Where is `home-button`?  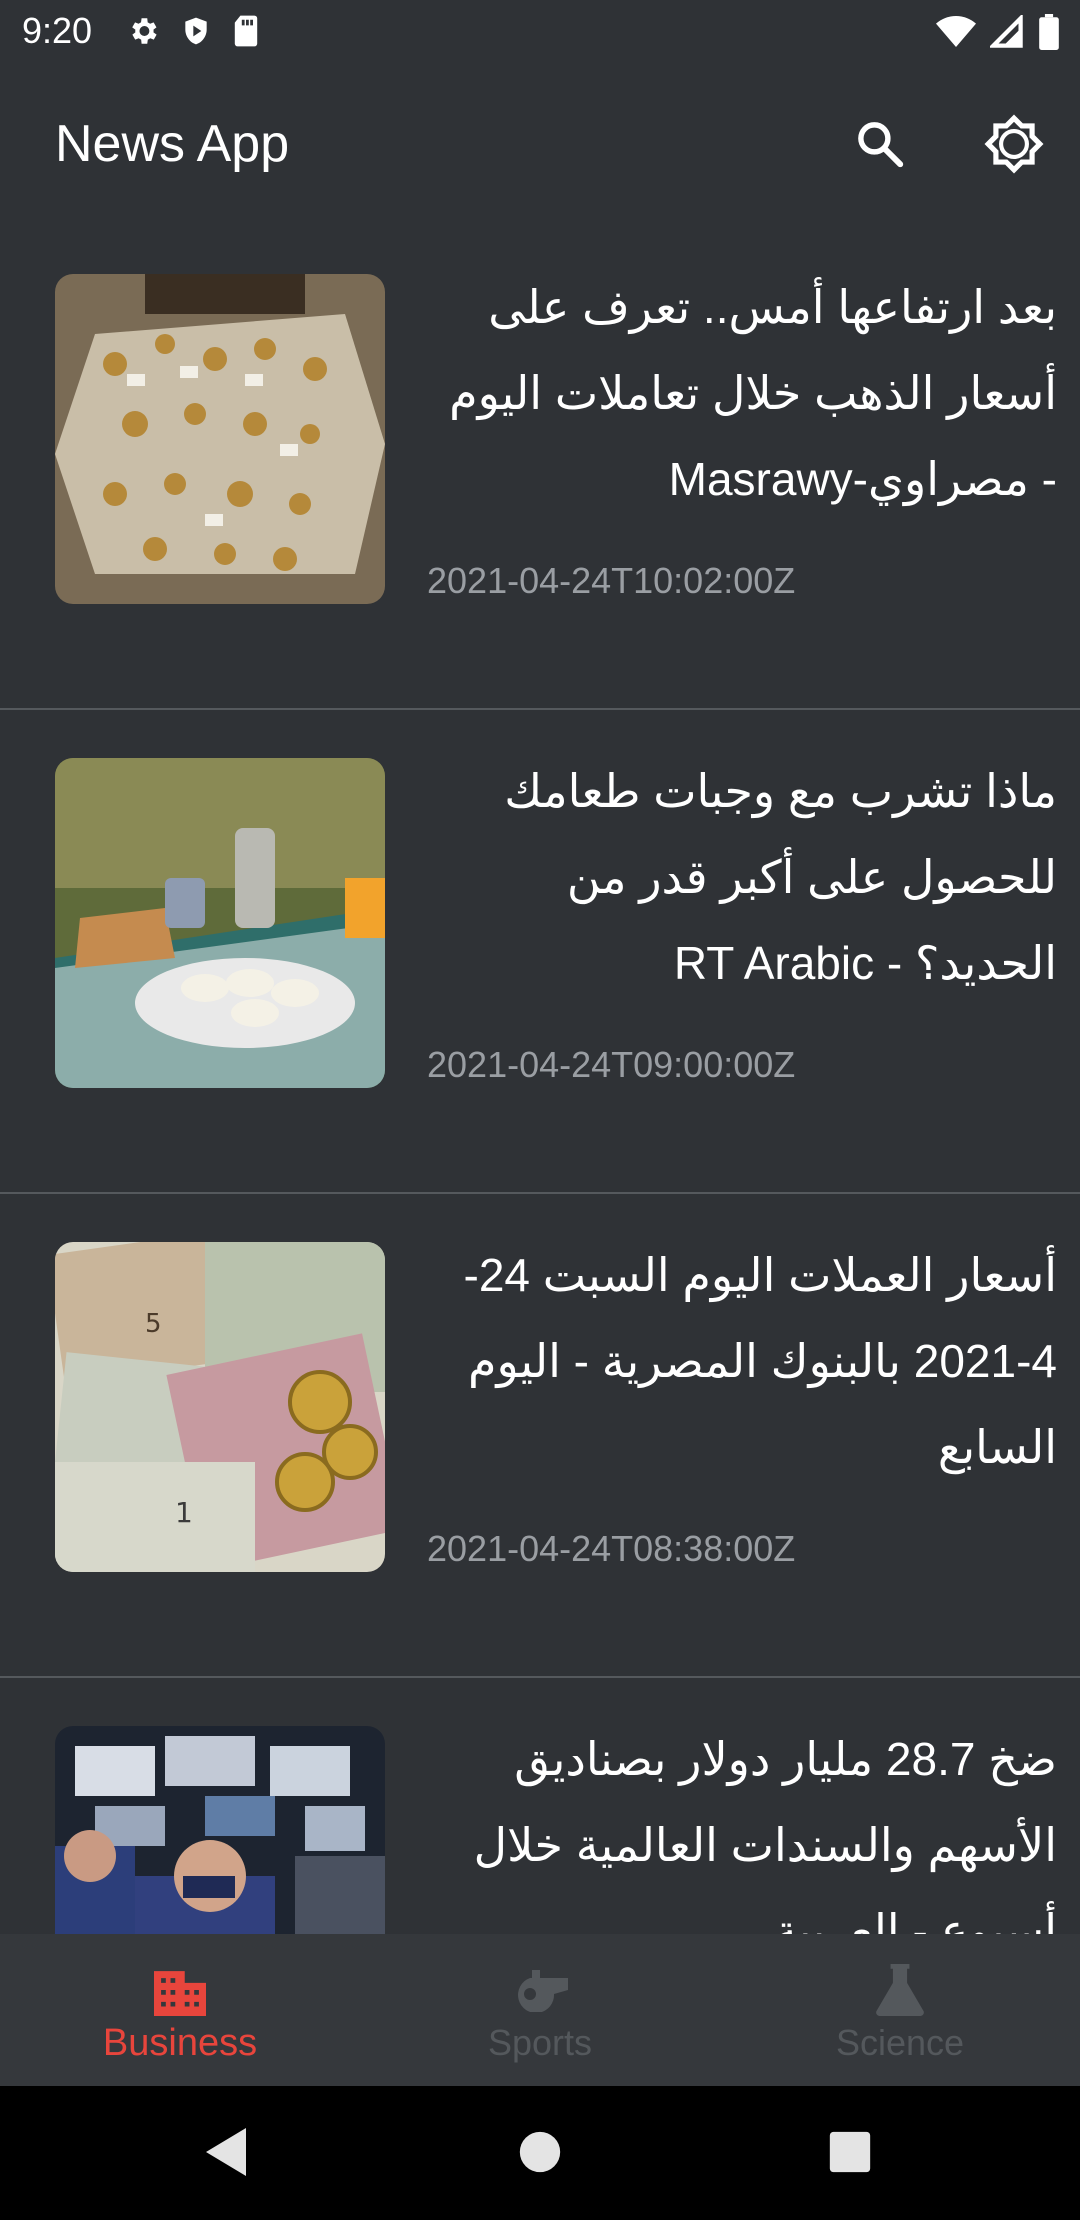
home-button is located at coordinates (540, 2154).